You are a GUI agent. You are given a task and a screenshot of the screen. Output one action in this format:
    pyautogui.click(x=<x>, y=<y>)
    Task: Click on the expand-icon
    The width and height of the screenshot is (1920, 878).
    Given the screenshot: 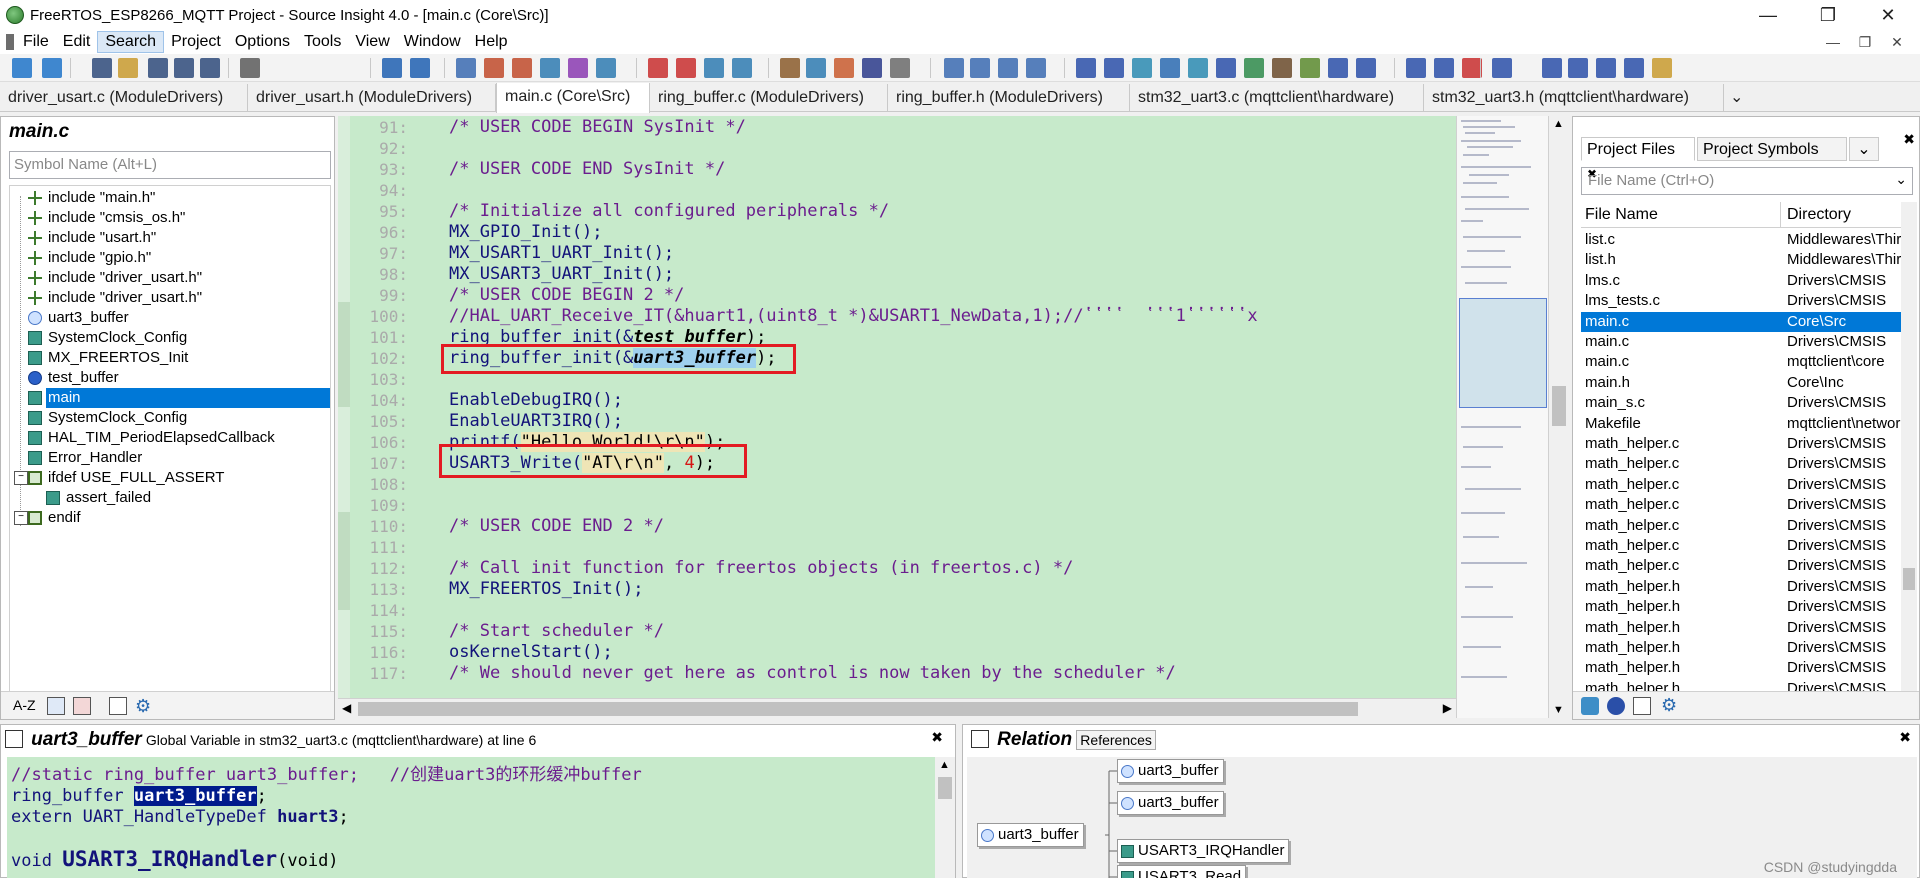 What is the action you would take?
    pyautogui.click(x=1338, y=68)
    